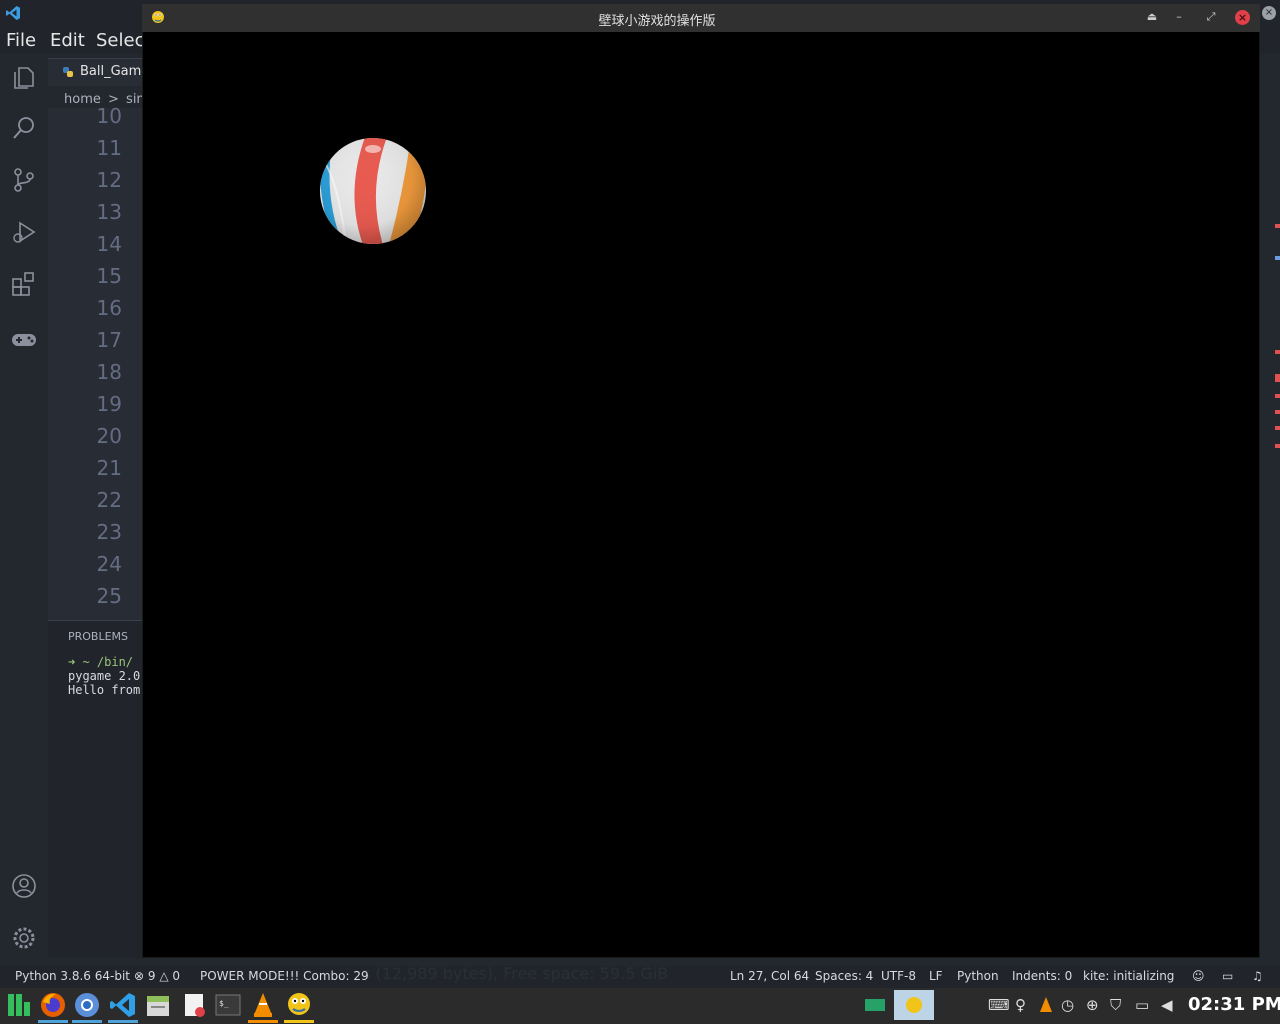 The image size is (1280, 1024). What do you see at coordinates (120, 40) in the screenshot?
I see `menu-selection: Selec` at bounding box center [120, 40].